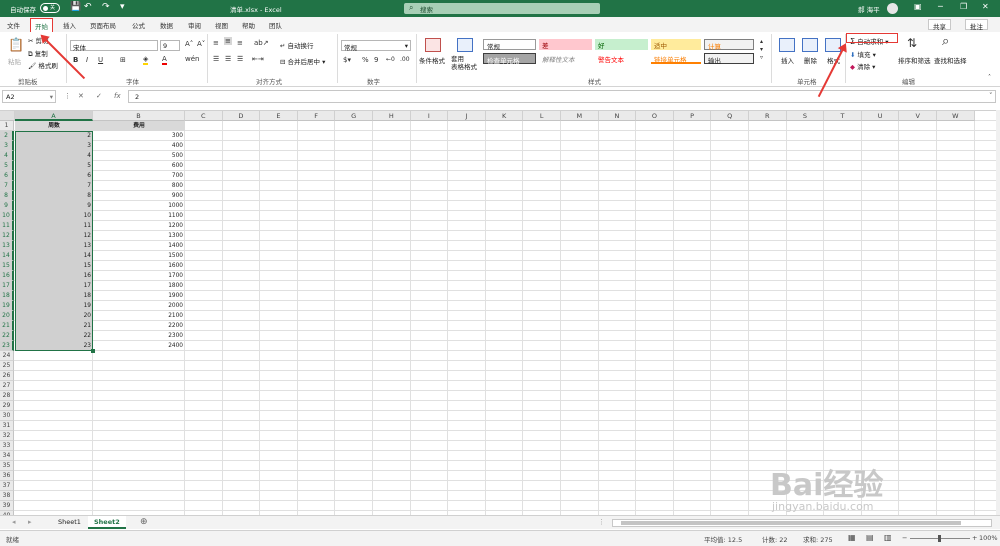  What do you see at coordinates (985, 6) in the screenshot?
I see `close-icon: ✕` at bounding box center [985, 6].